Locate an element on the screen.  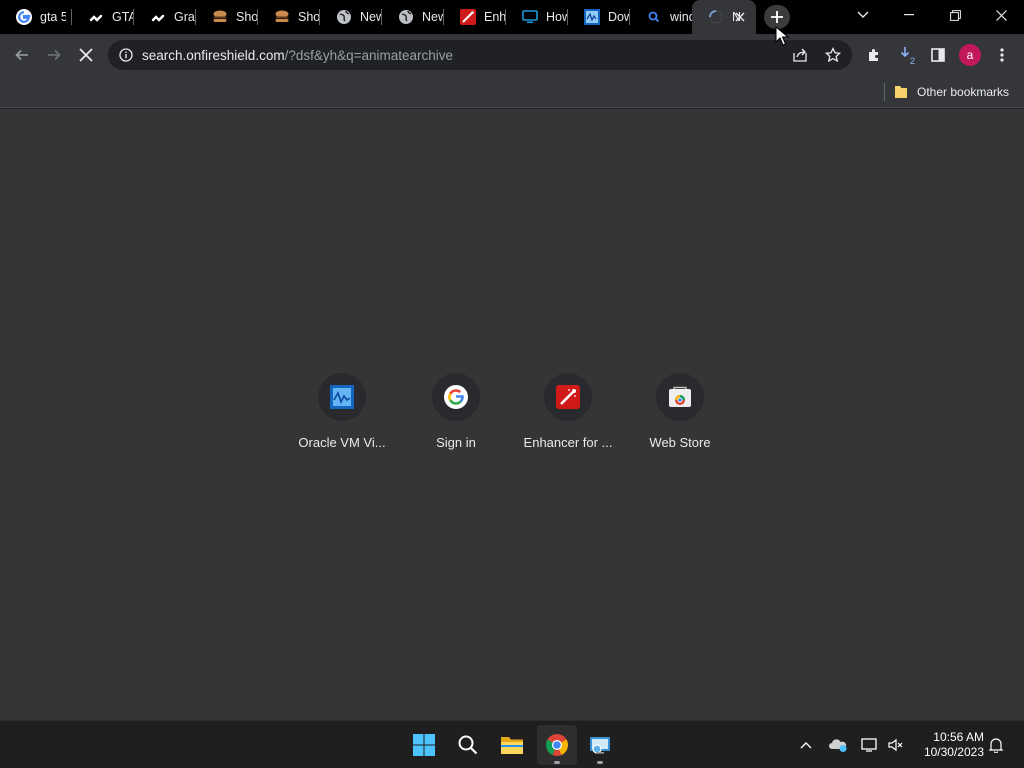
url-host: search.onfireshield.com is located at coordinates (213, 55).